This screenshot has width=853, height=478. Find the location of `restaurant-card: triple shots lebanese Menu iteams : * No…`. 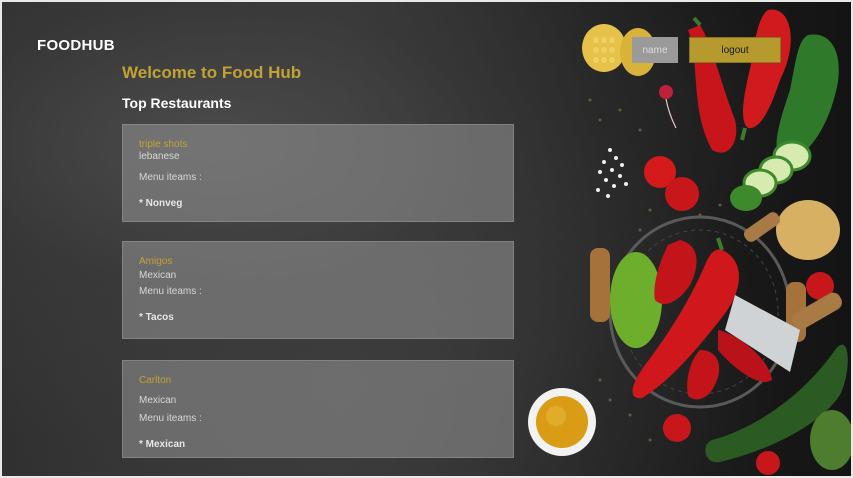

restaurant-card: triple shots lebanese Menu iteams : * No… is located at coordinates (318, 173).